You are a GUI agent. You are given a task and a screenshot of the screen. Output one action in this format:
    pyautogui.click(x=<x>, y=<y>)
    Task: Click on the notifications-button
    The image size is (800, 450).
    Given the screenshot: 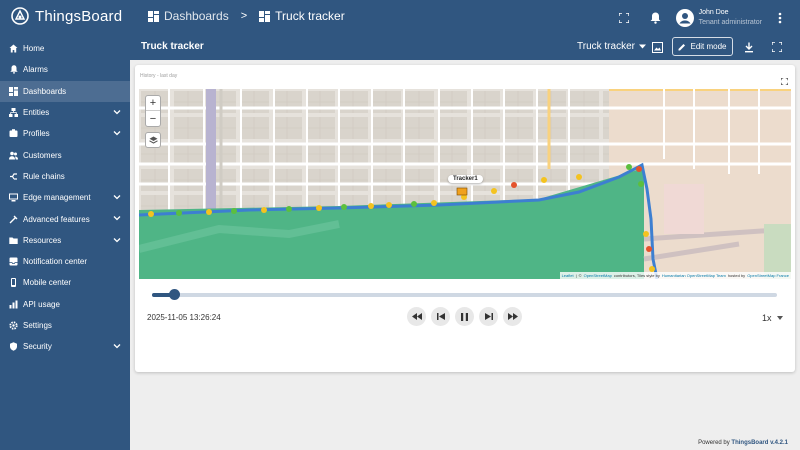 What is the action you would take?
    pyautogui.click(x=656, y=18)
    